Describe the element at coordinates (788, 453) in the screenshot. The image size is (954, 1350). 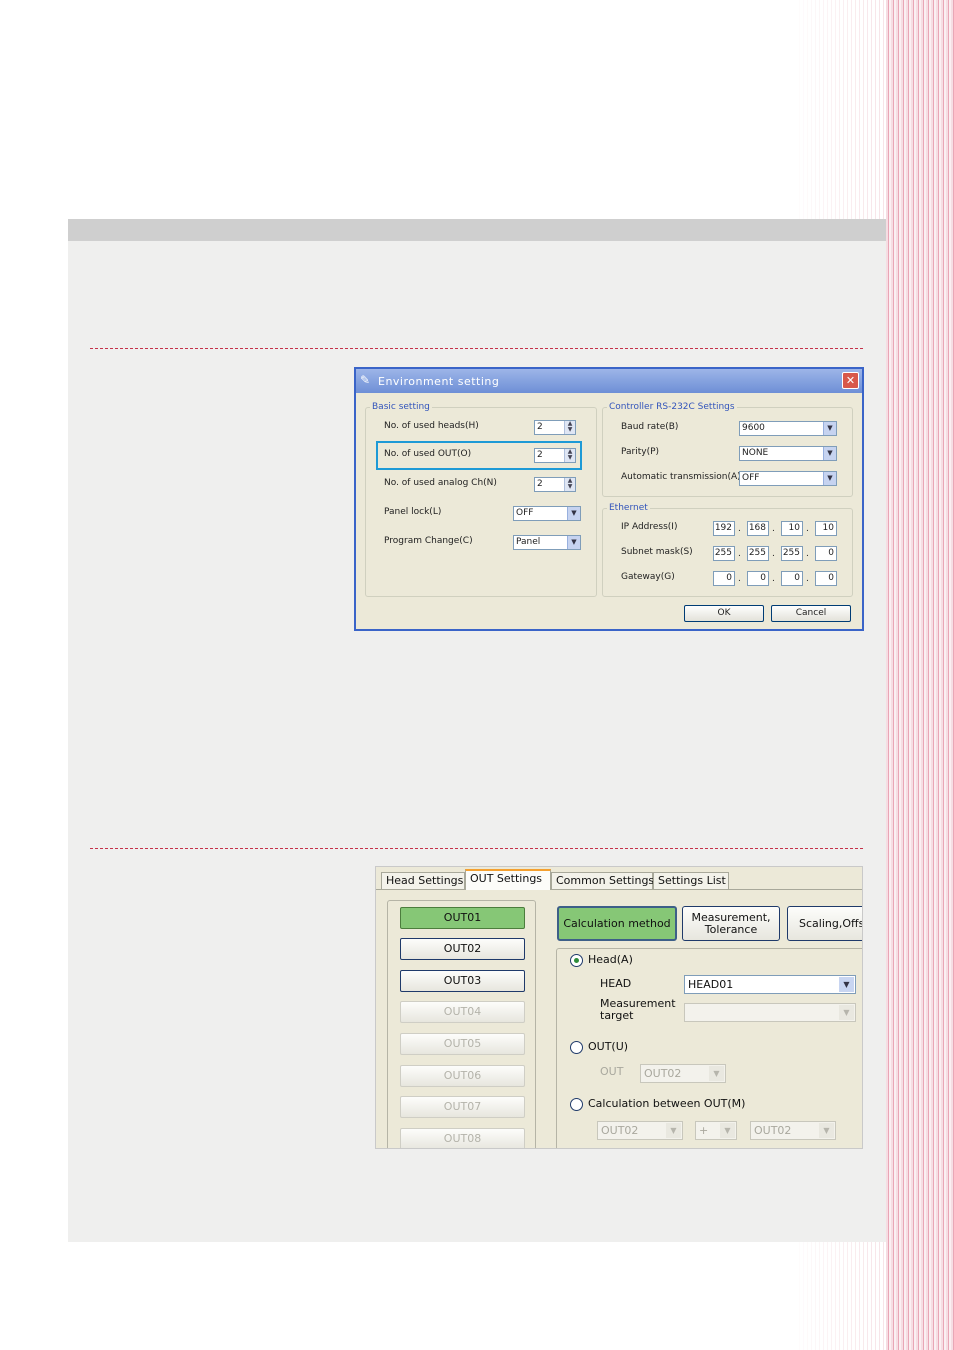
I see `parity-select: NONE ▼` at that location.